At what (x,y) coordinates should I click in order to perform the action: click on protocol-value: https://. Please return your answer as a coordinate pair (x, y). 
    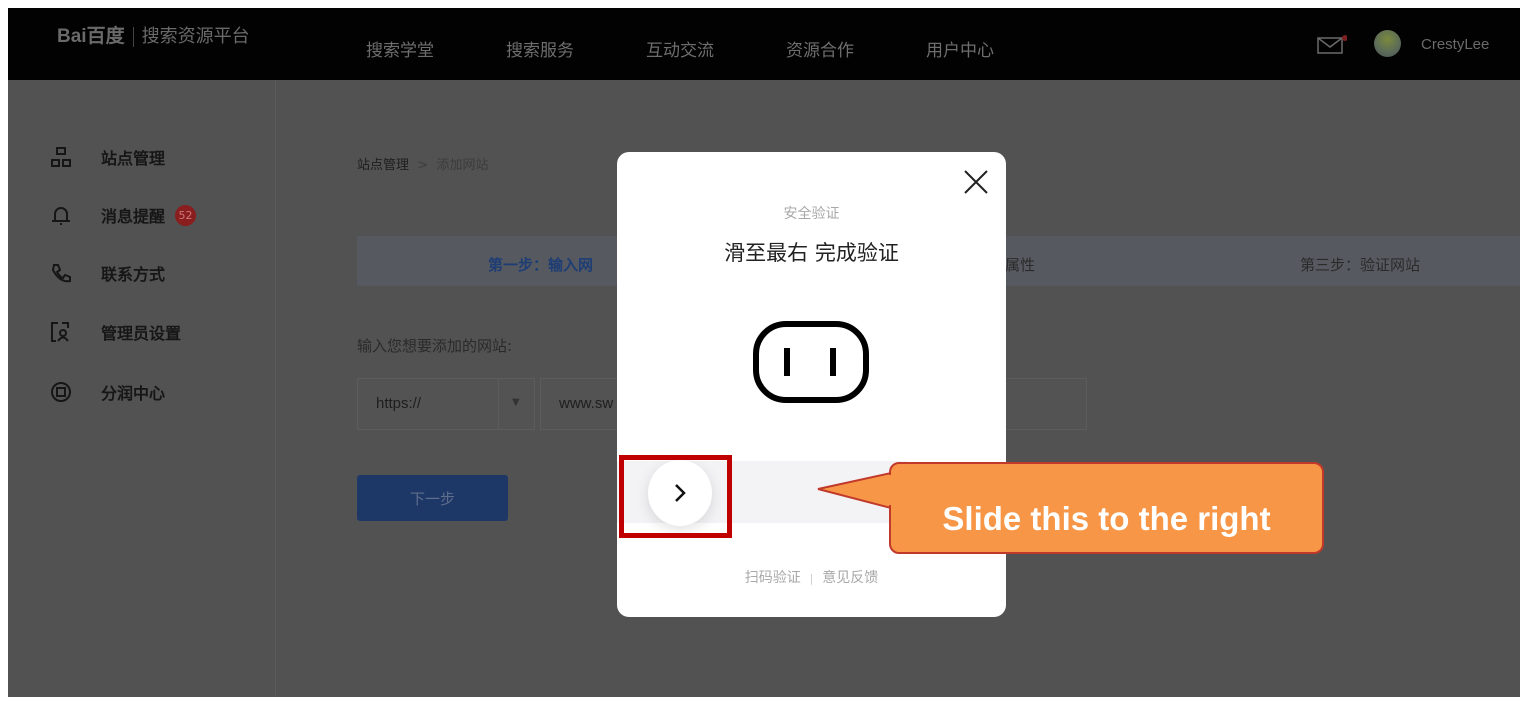
    Looking at the image, I should click on (399, 403).